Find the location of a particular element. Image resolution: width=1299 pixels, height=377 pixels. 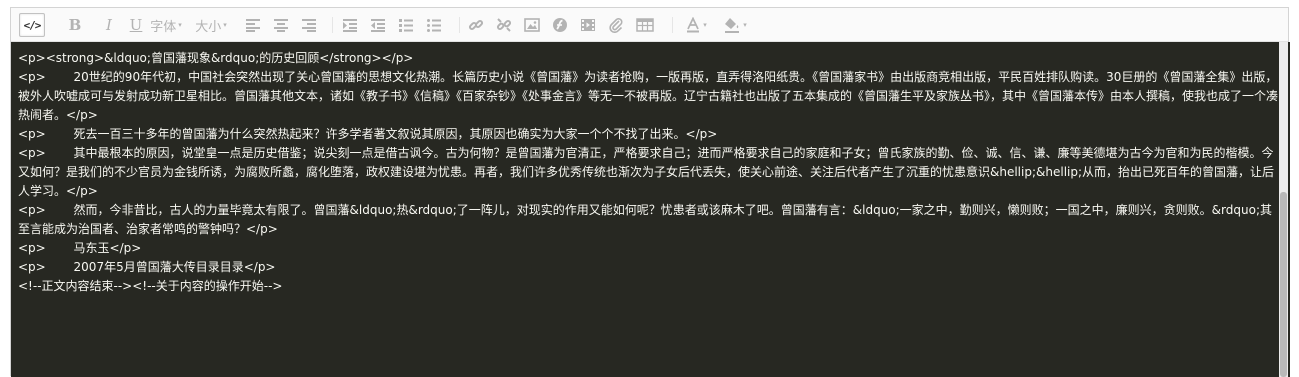

flash-icon is located at coordinates (560, 25).